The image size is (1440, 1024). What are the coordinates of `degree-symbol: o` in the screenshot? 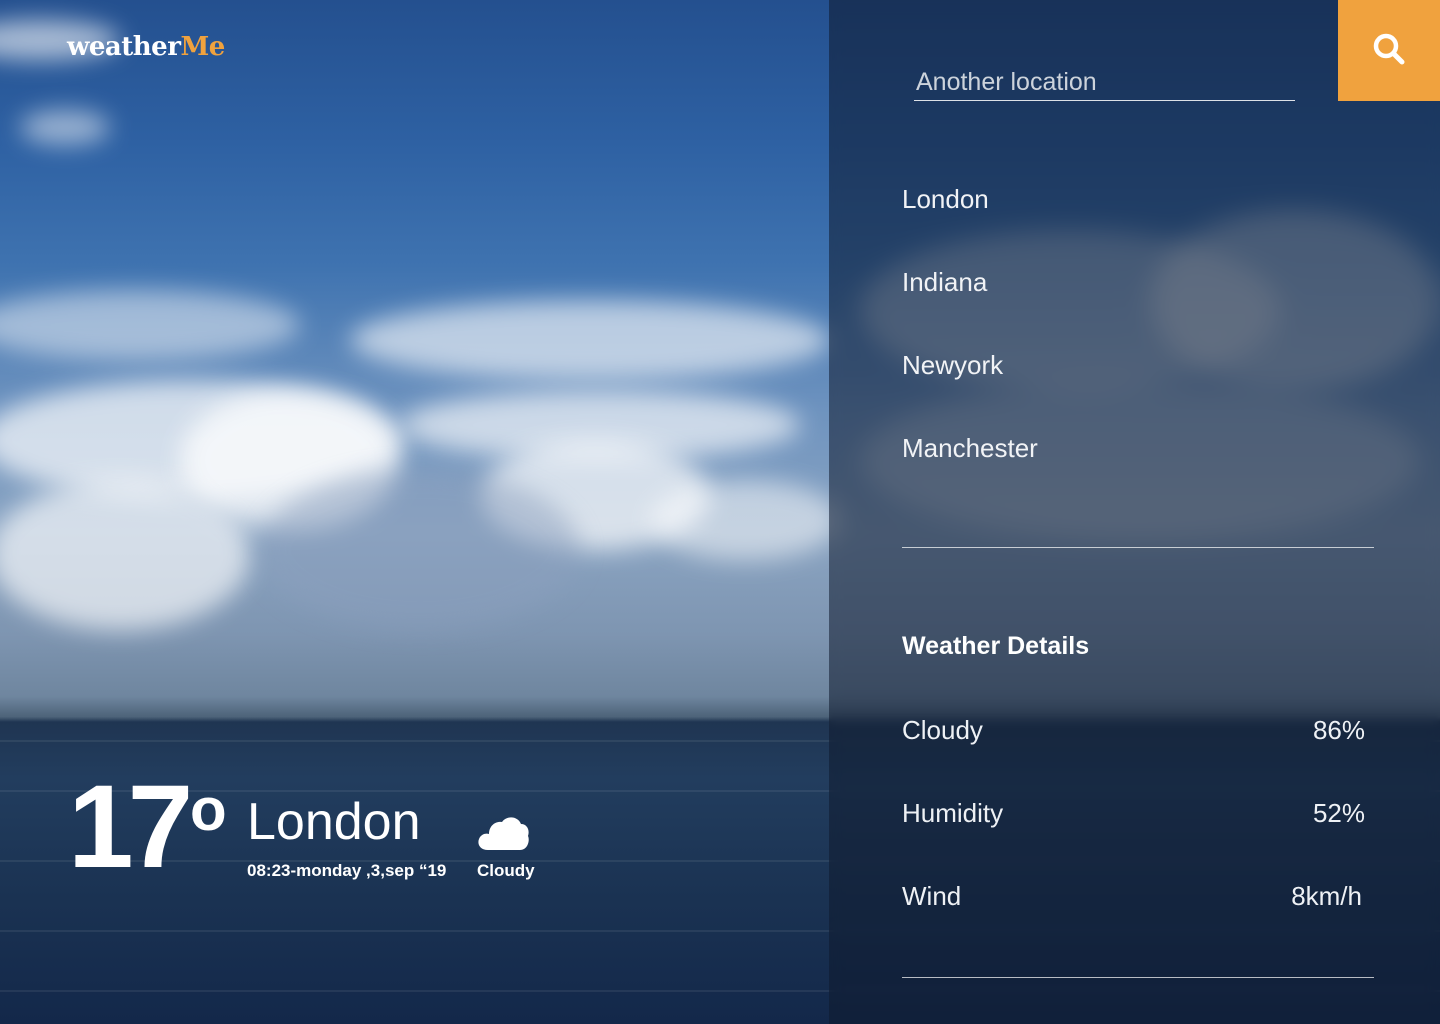 It's located at (208, 809).